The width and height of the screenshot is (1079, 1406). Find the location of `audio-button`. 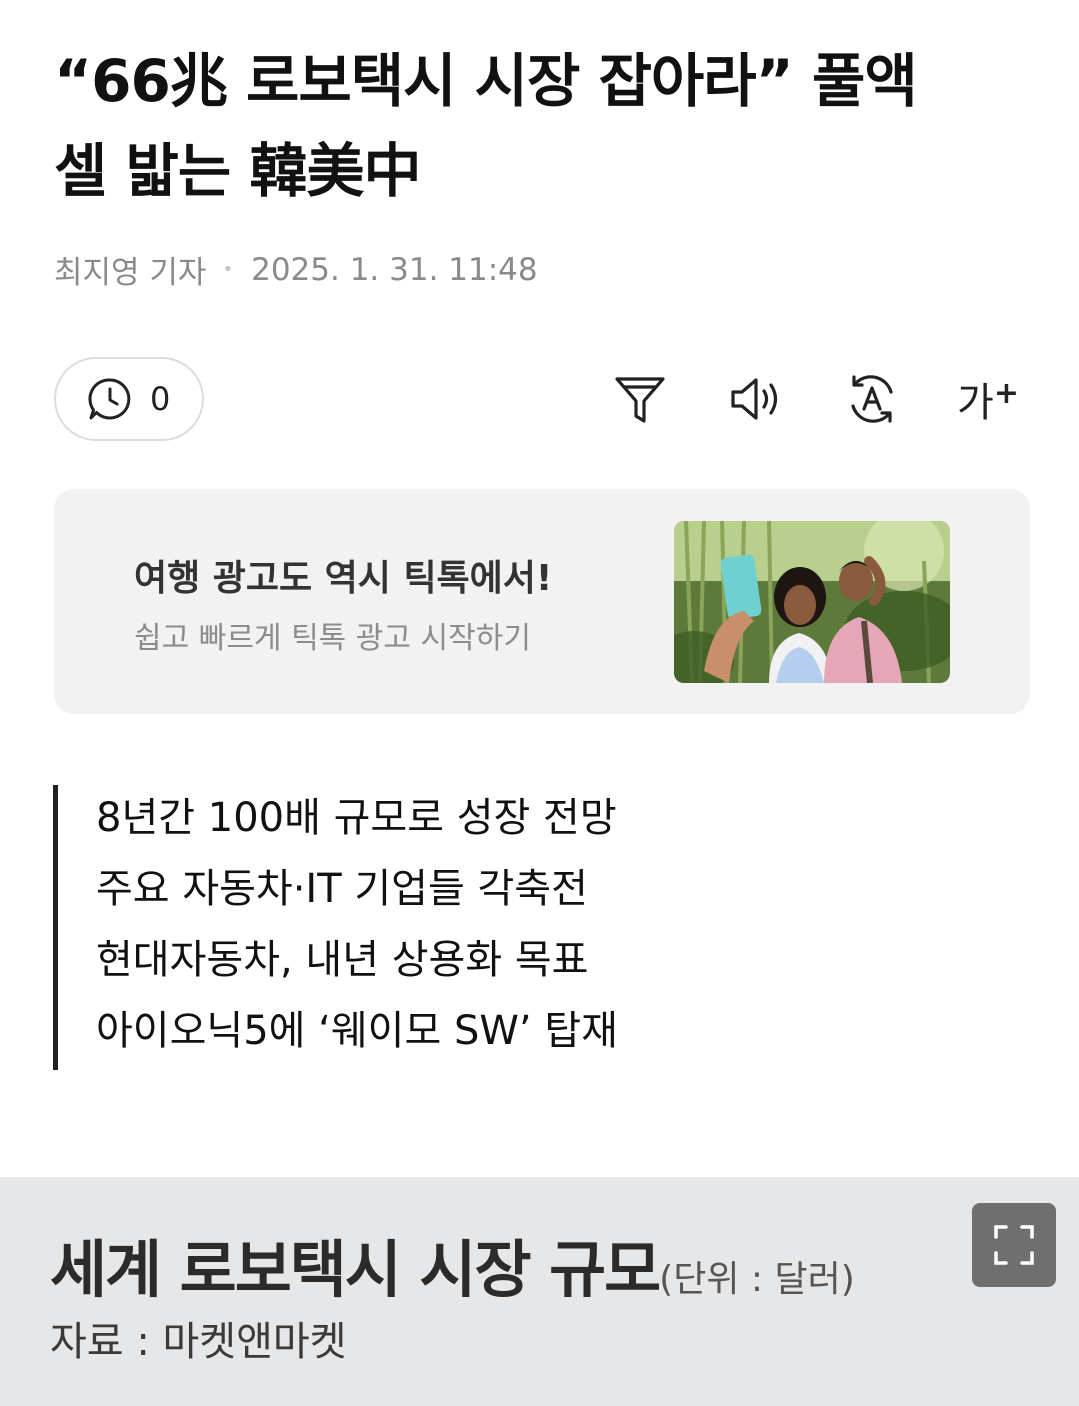

audio-button is located at coordinates (756, 399).